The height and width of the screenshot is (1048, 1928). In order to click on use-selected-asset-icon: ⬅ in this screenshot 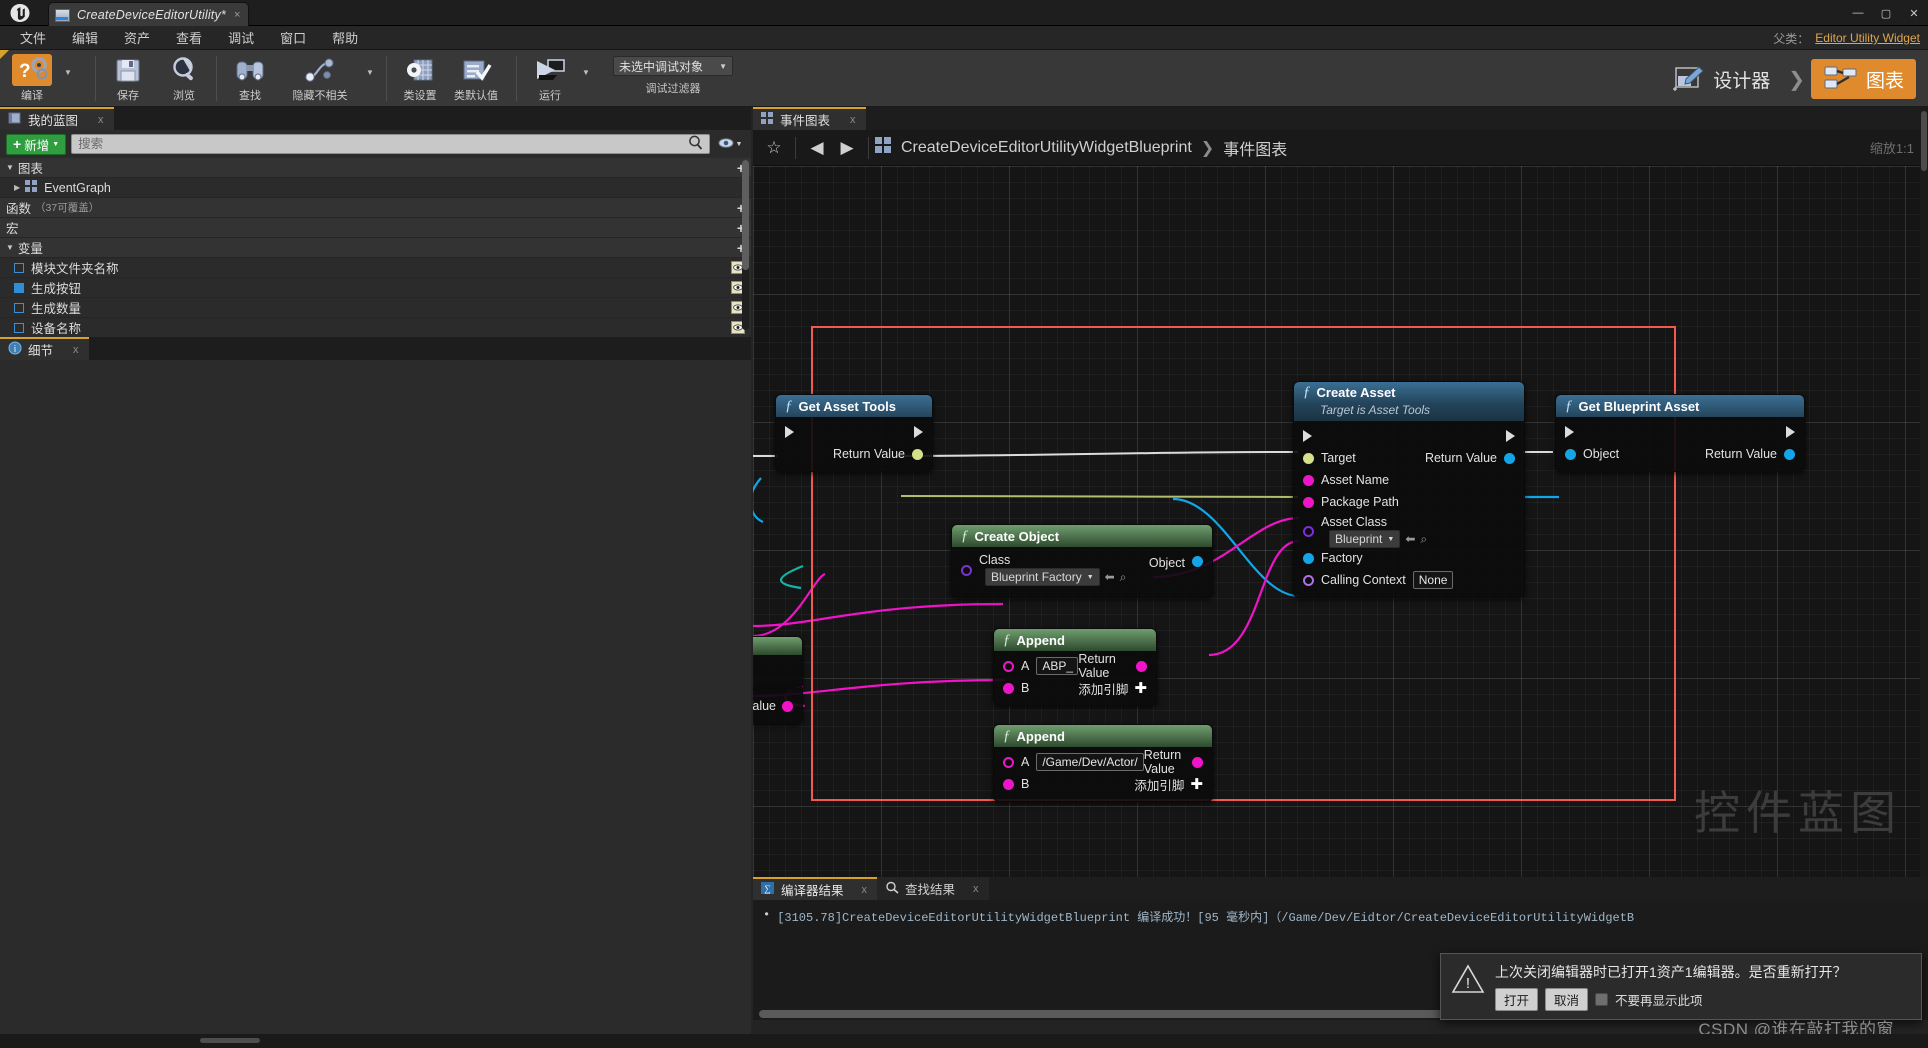, I will do `click(1410, 539)`.